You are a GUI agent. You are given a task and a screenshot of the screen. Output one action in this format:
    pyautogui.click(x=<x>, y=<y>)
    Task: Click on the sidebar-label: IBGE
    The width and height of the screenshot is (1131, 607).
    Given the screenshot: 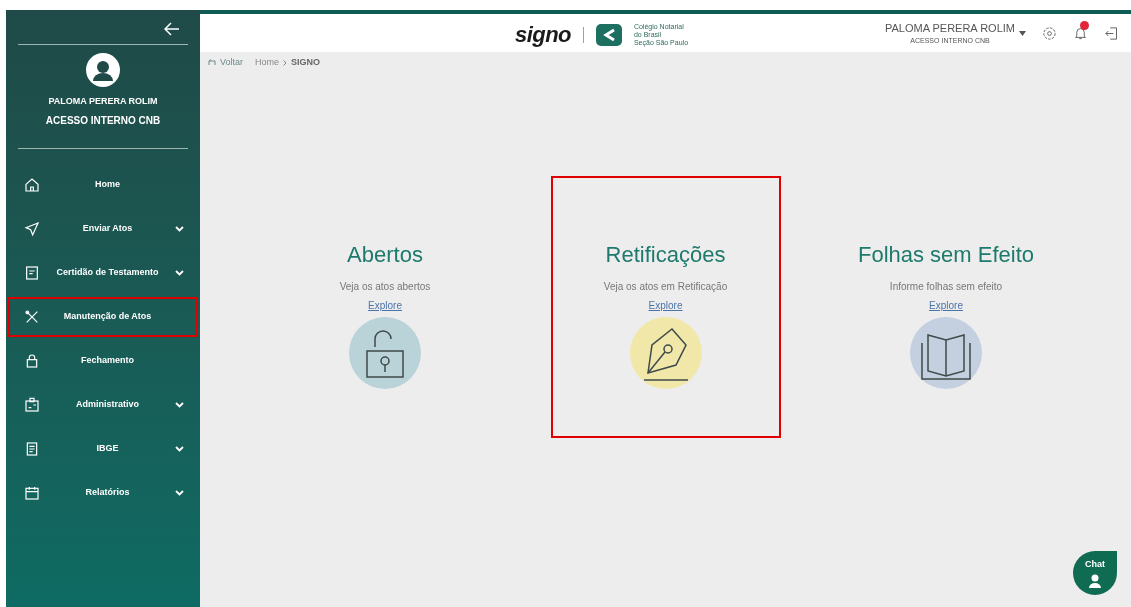 What is the action you would take?
    pyautogui.click(x=107, y=448)
    